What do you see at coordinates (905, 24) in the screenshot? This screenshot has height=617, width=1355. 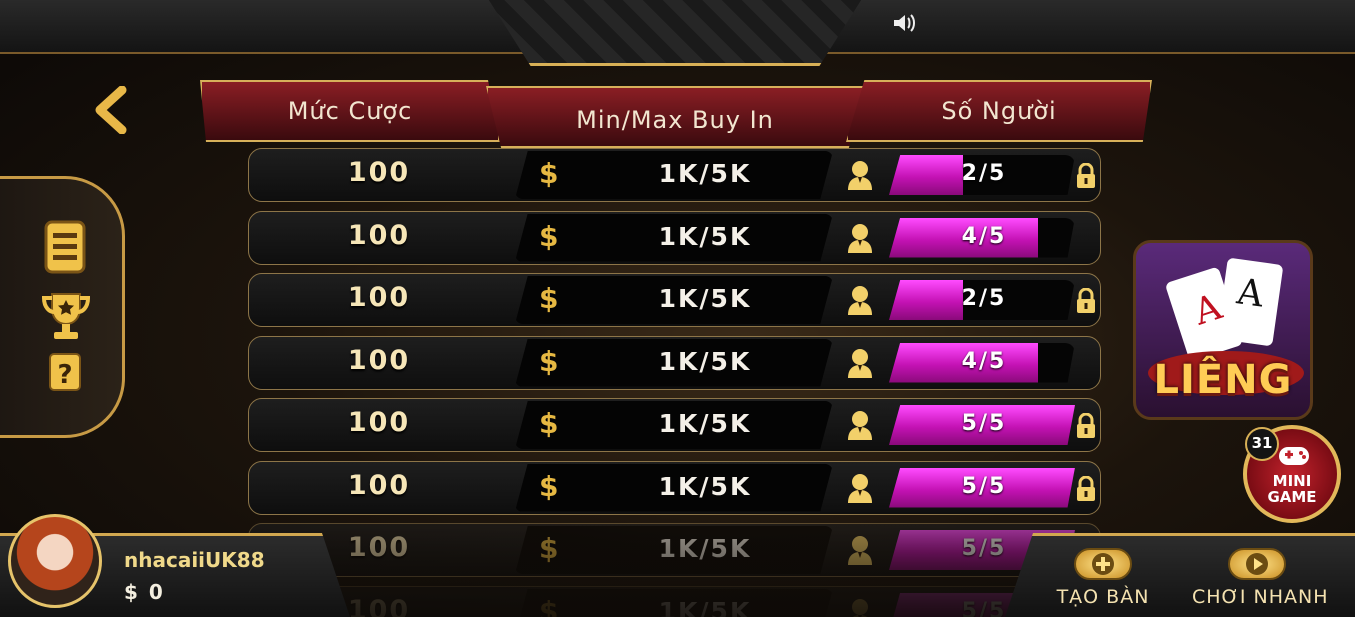 I see `speaker-icon` at bounding box center [905, 24].